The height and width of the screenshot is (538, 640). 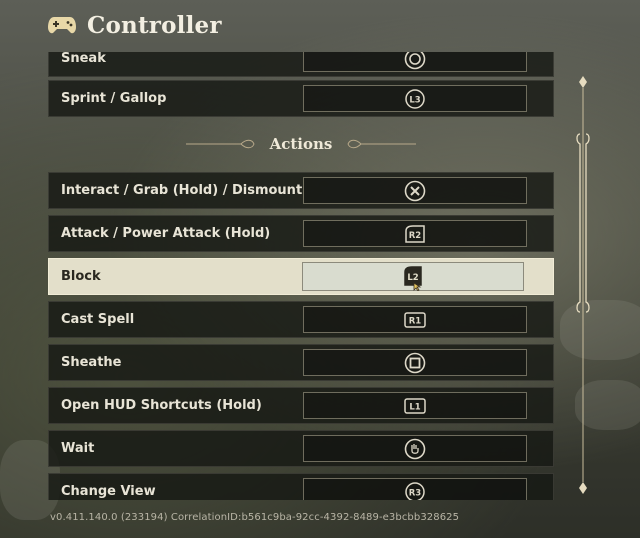 What do you see at coordinates (301, 448) in the screenshot?
I see `settings-row-wait: Wait` at bounding box center [301, 448].